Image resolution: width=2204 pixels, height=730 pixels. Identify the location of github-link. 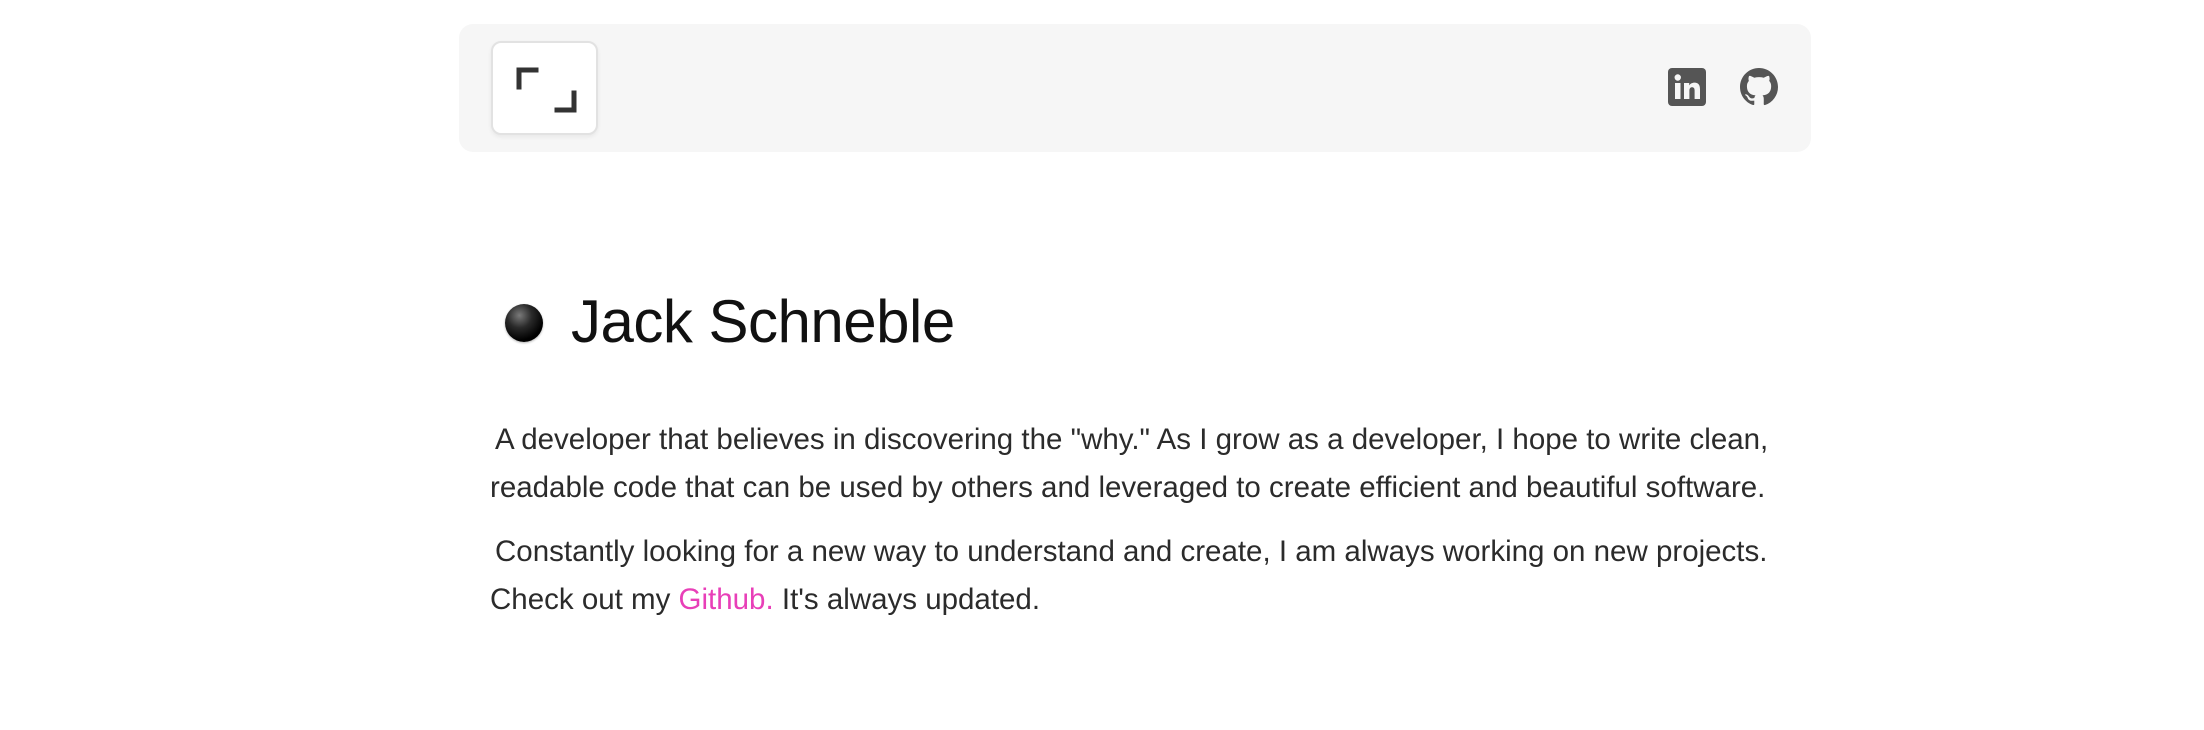
(1759, 87).